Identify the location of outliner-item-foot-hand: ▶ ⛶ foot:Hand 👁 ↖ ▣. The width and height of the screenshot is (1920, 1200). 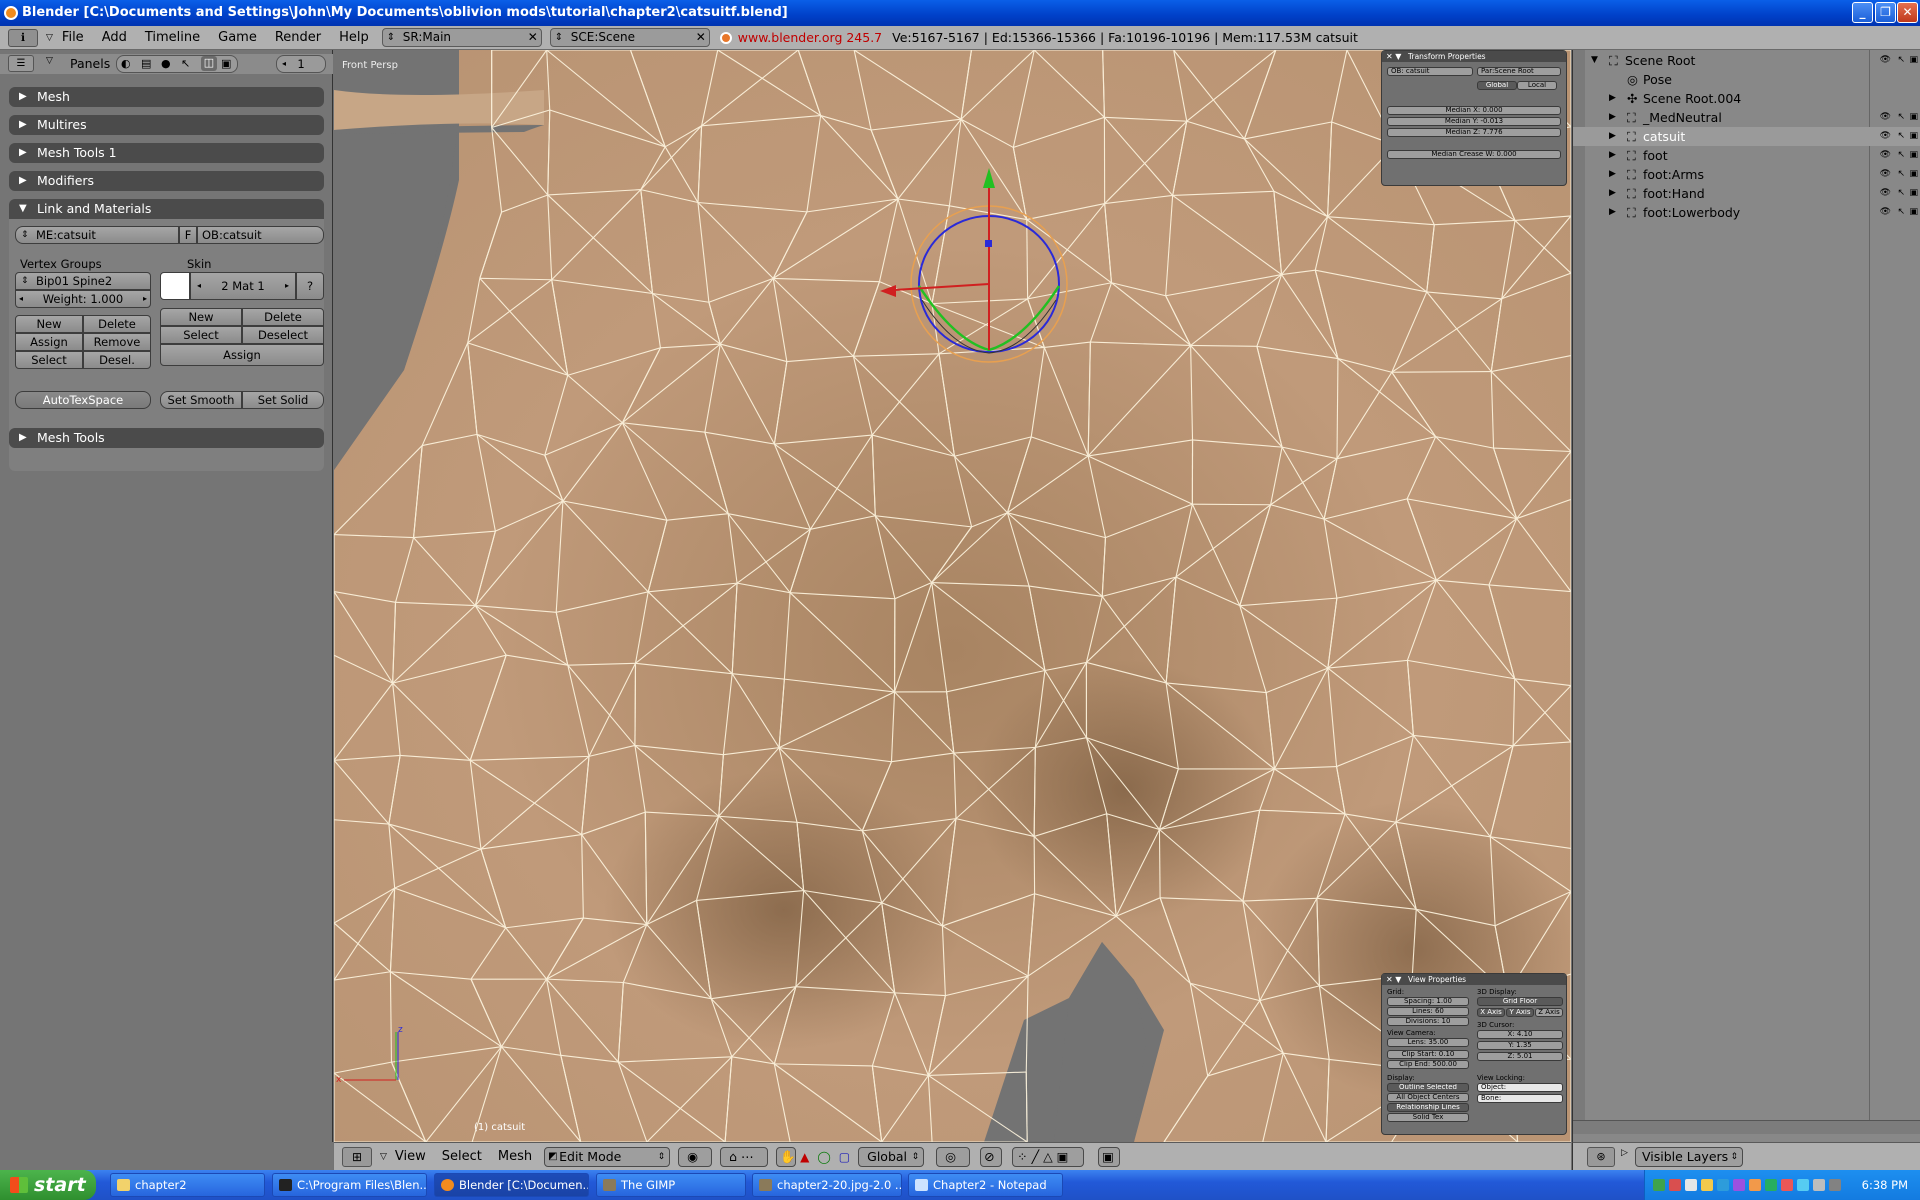
(1746, 193).